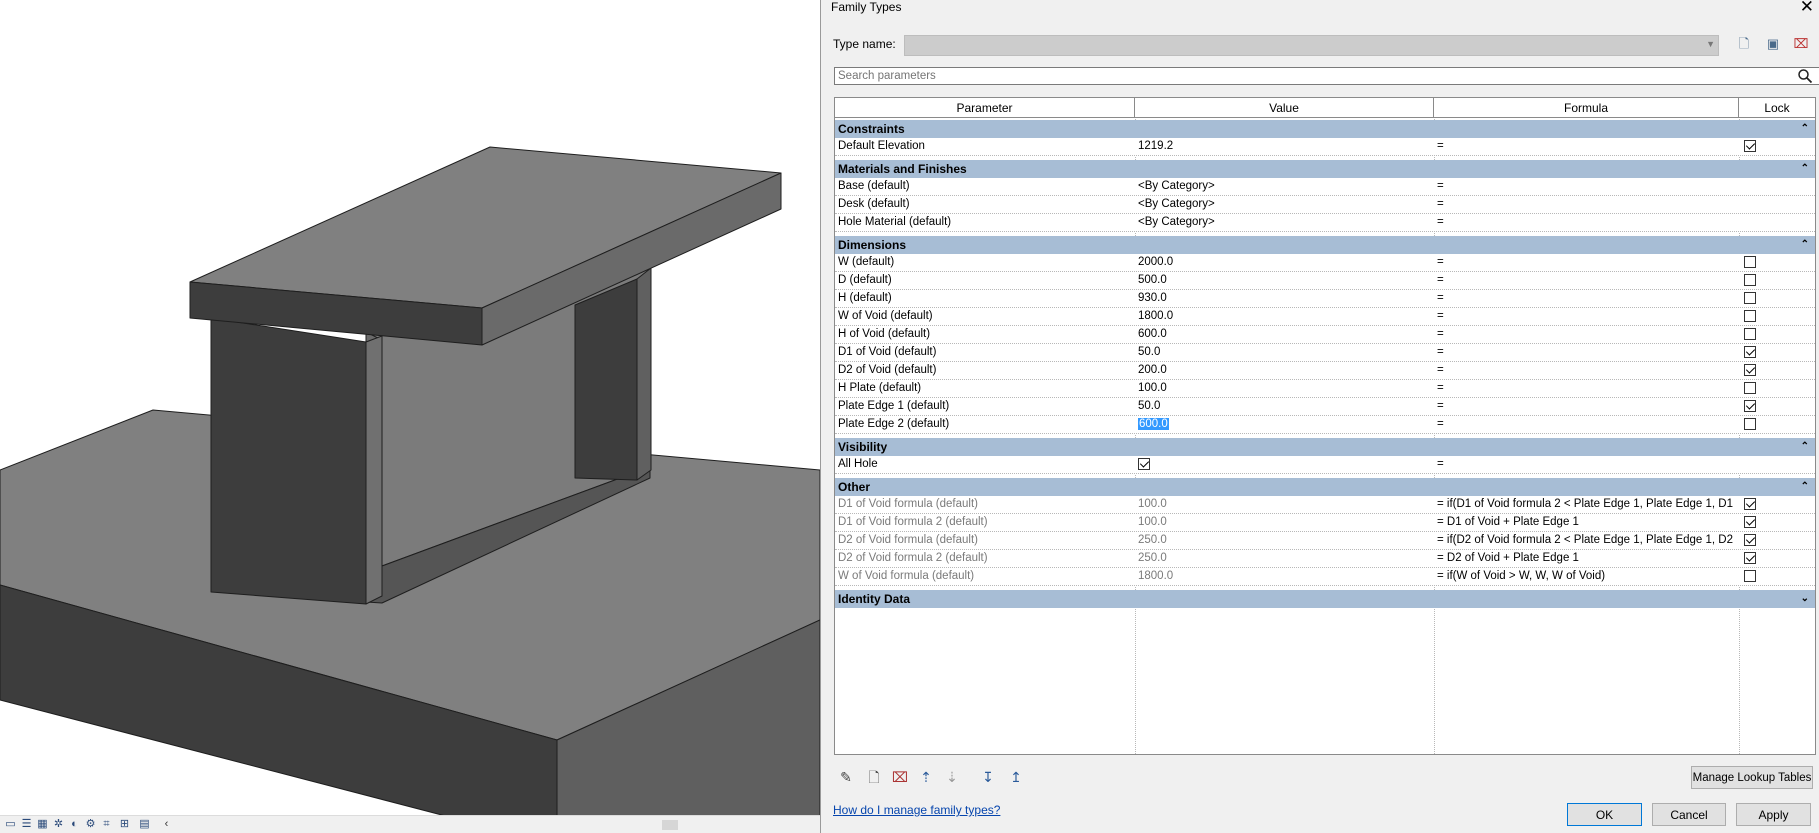 This screenshot has width=1819, height=833. What do you see at coordinates (90, 824) in the screenshot?
I see `render-icon: ⚙` at bounding box center [90, 824].